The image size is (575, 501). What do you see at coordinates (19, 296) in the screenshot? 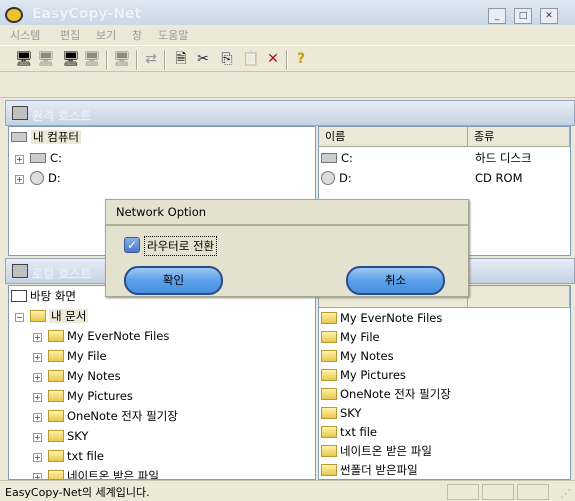
I see `desktop-icon` at bounding box center [19, 296].